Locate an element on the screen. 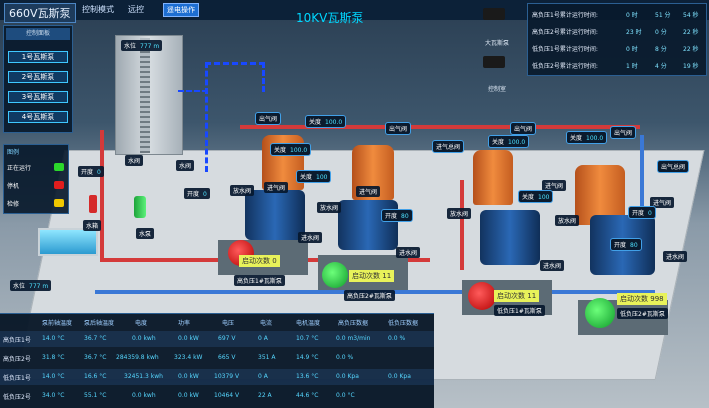  runtime-minutes: 4 分 is located at coordinates (661, 66).